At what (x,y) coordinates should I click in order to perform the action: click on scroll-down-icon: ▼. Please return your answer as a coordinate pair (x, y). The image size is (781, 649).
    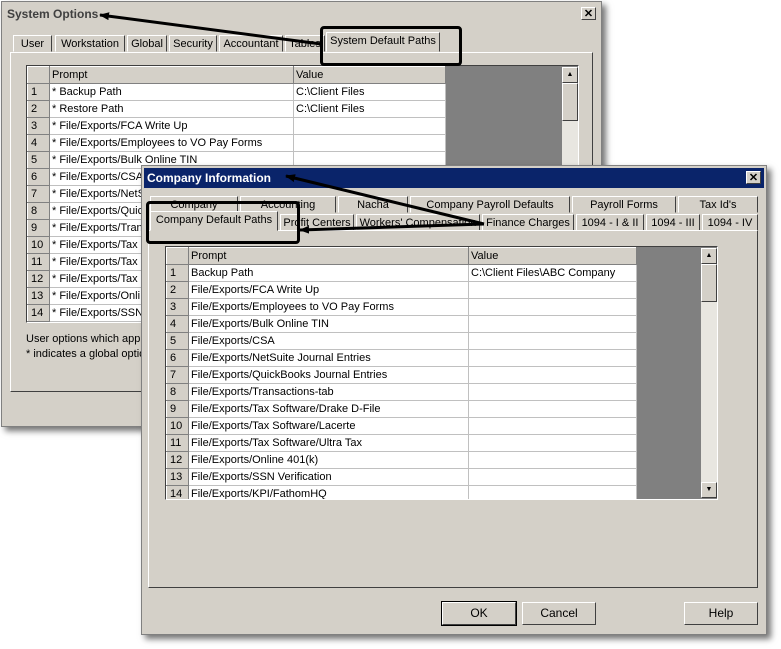
    Looking at the image, I should click on (709, 490).